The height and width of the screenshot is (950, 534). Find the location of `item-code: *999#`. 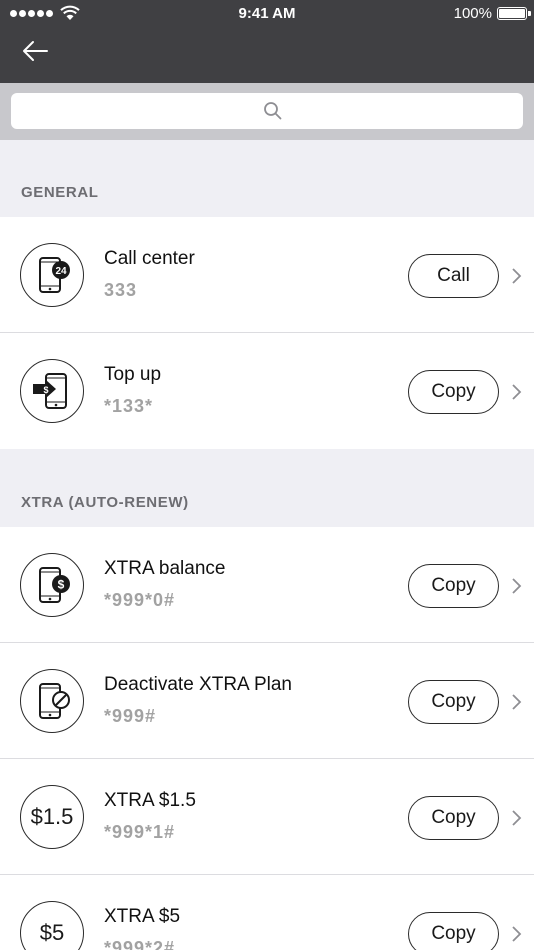

item-code: *999# is located at coordinates (130, 716).